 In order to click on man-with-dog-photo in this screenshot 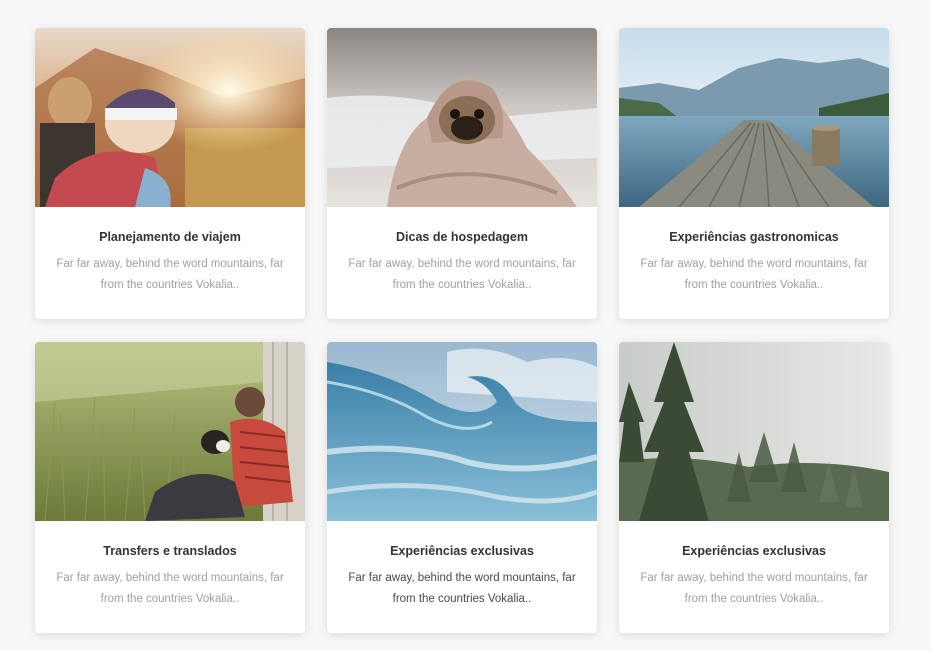, I will do `click(170, 431)`.